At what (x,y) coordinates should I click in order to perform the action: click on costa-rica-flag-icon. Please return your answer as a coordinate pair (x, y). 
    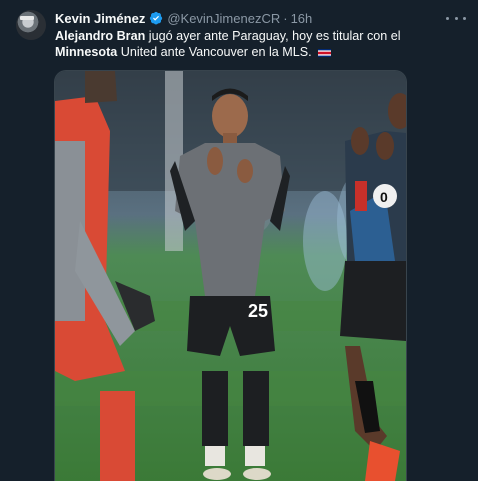
    Looking at the image, I should click on (325, 52).